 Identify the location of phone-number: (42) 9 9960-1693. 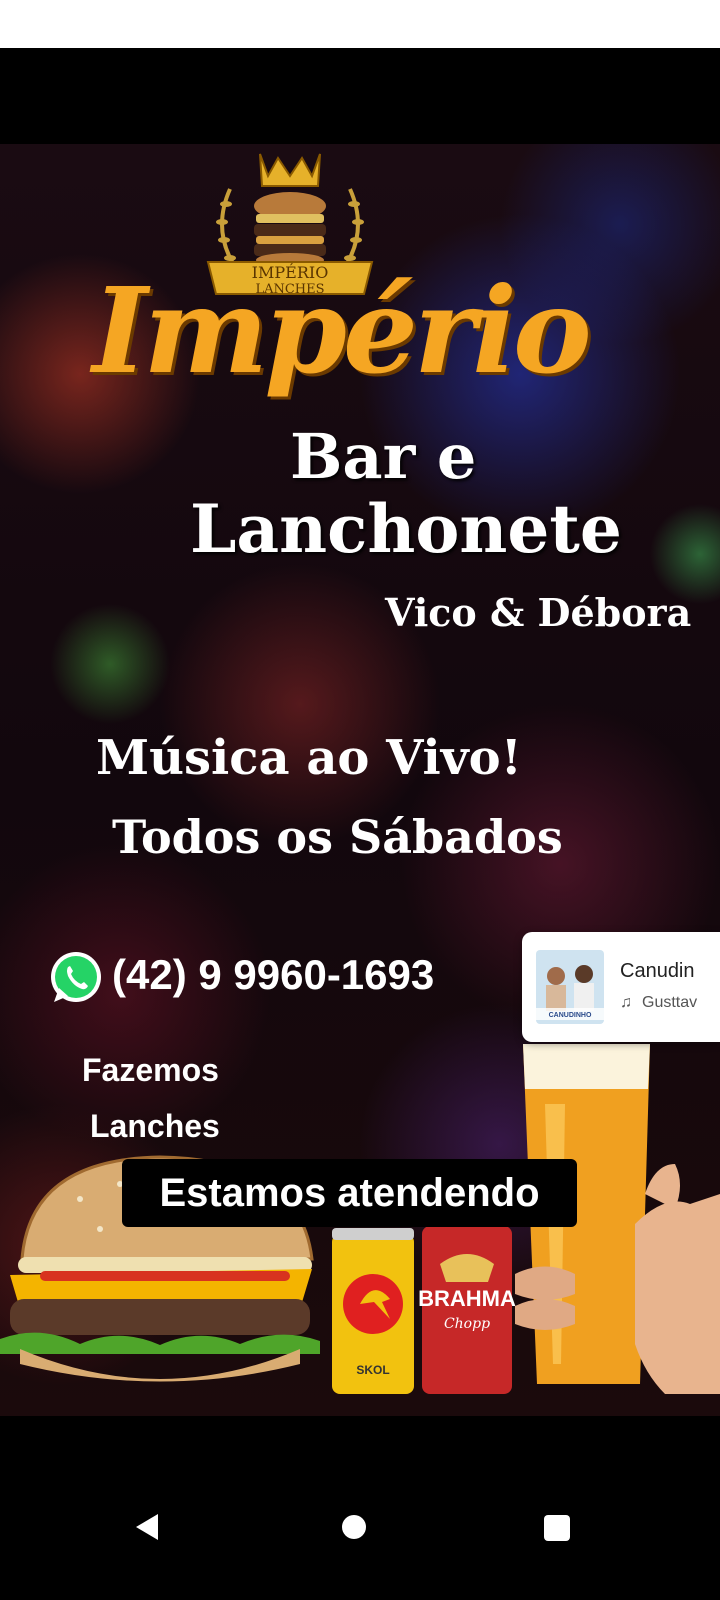
(273, 974).